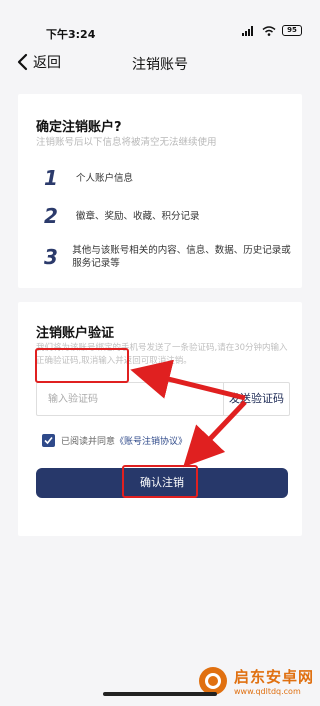  What do you see at coordinates (160, 694) in the screenshot?
I see `home-indicator` at bounding box center [160, 694].